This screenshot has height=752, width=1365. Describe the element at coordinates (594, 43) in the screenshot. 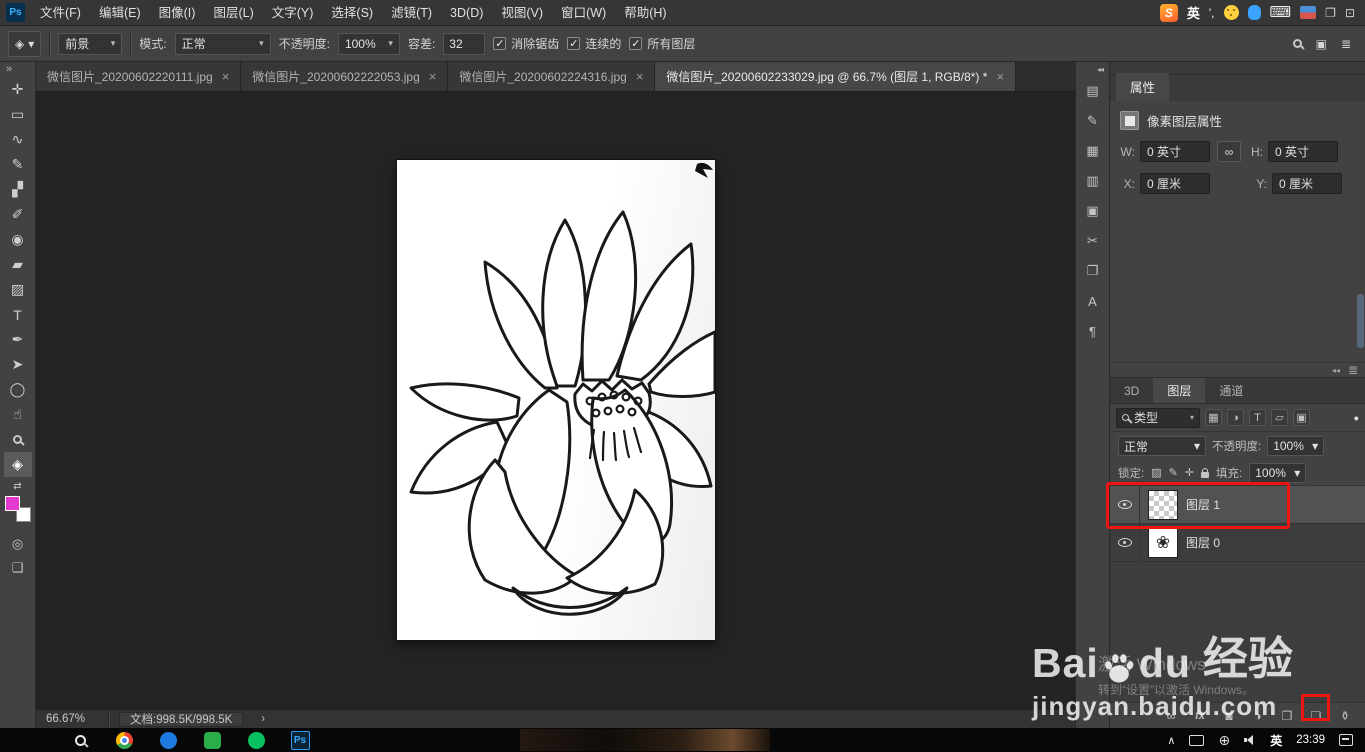

I see `contiguous-option: 连续的` at that location.